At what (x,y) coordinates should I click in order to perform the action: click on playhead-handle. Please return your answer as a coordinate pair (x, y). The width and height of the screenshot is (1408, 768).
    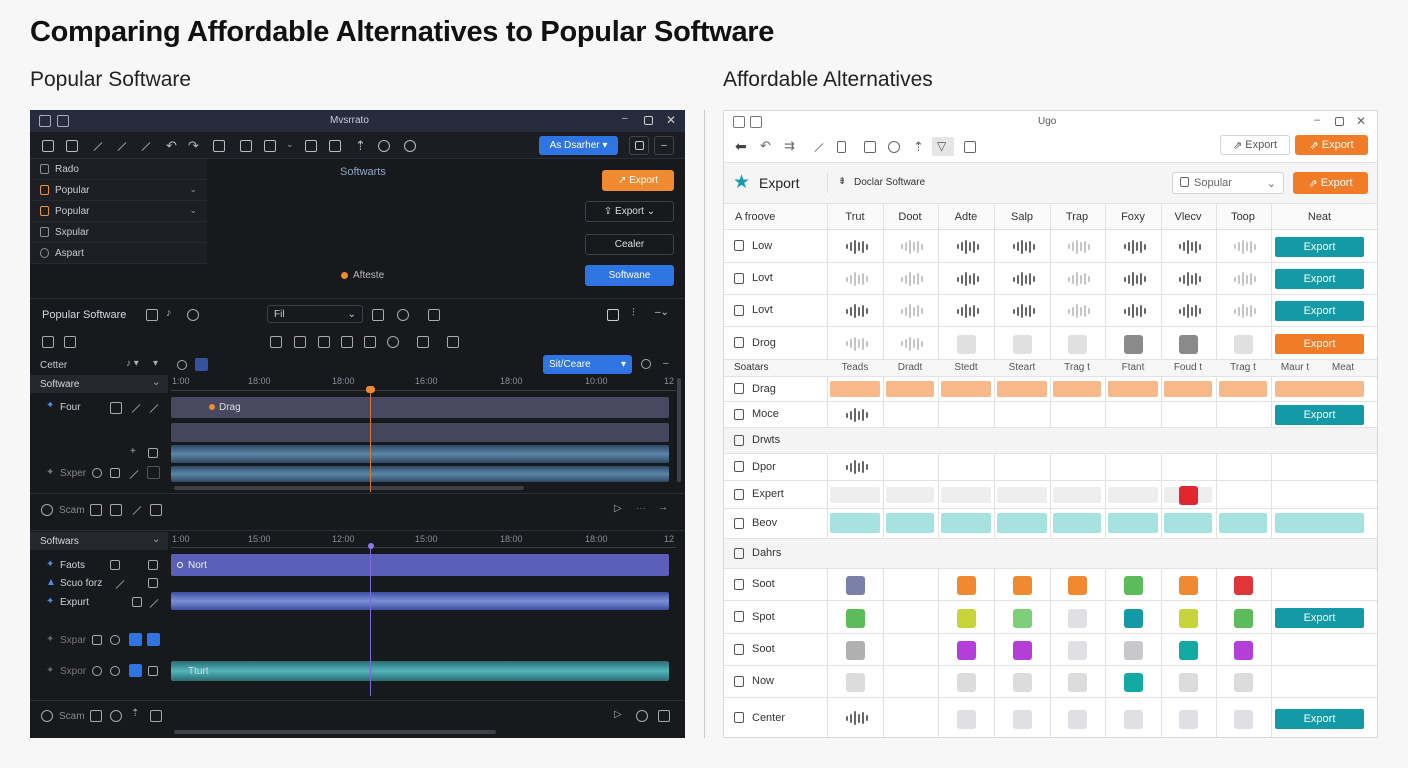
    Looking at the image, I should click on (371, 546).